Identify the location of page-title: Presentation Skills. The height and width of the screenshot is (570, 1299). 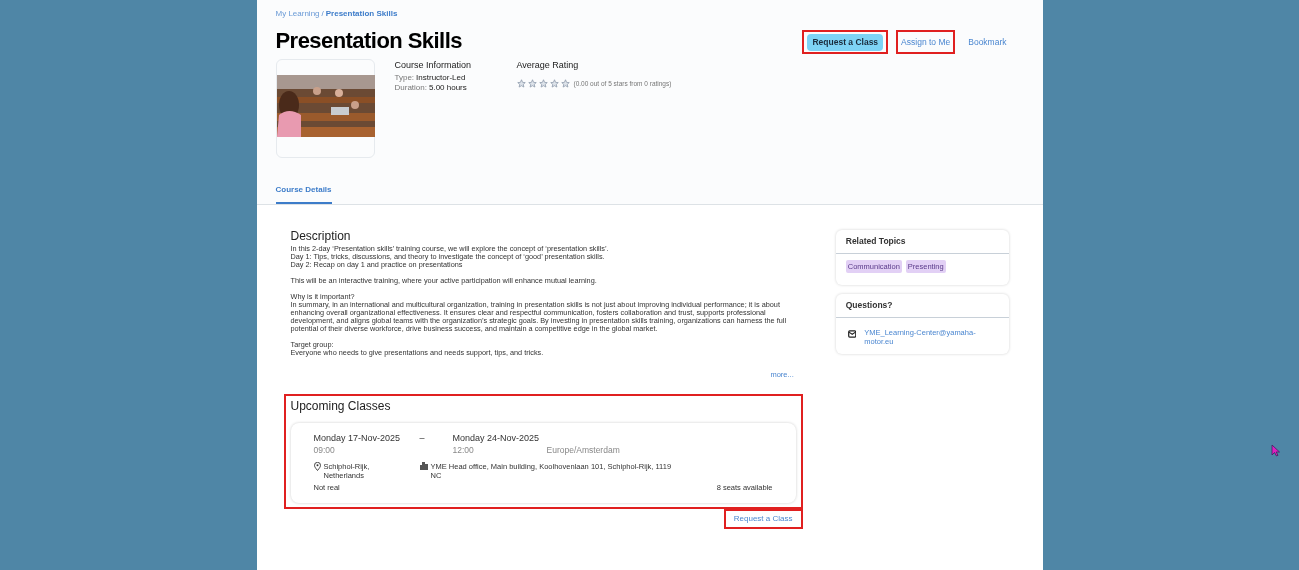
(368, 41).